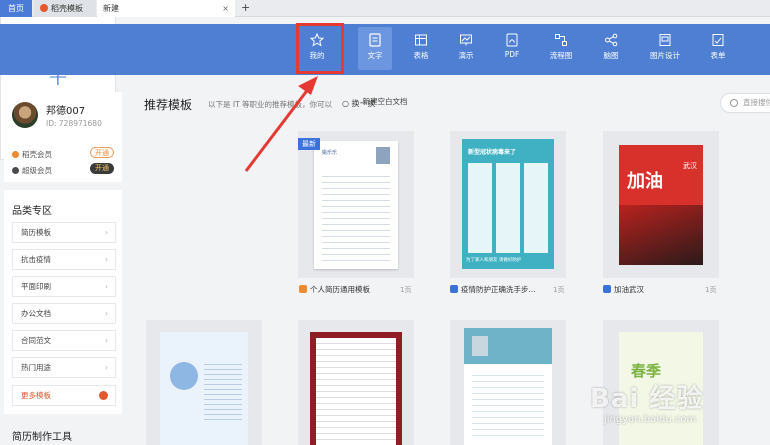 The image size is (770, 445). What do you see at coordinates (611, 48) in the screenshot?
I see `tool-mindmap: 脑图` at bounding box center [611, 48].